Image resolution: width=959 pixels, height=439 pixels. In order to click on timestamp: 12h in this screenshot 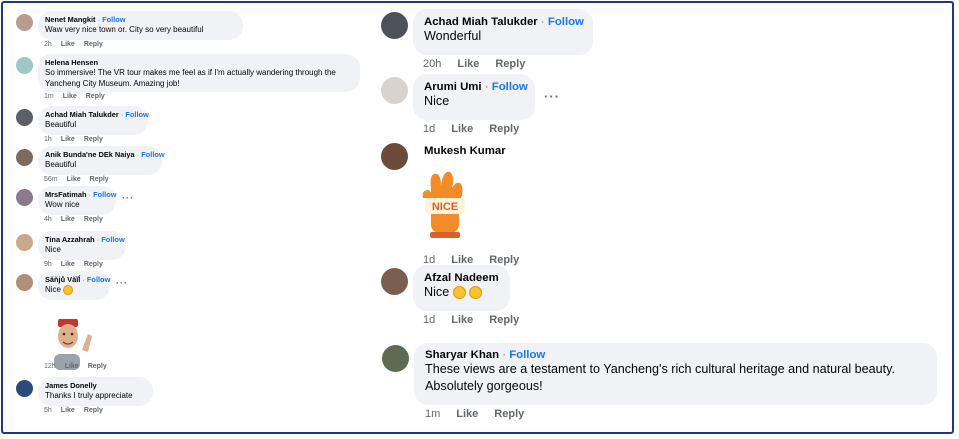, I will do `click(50, 366)`.